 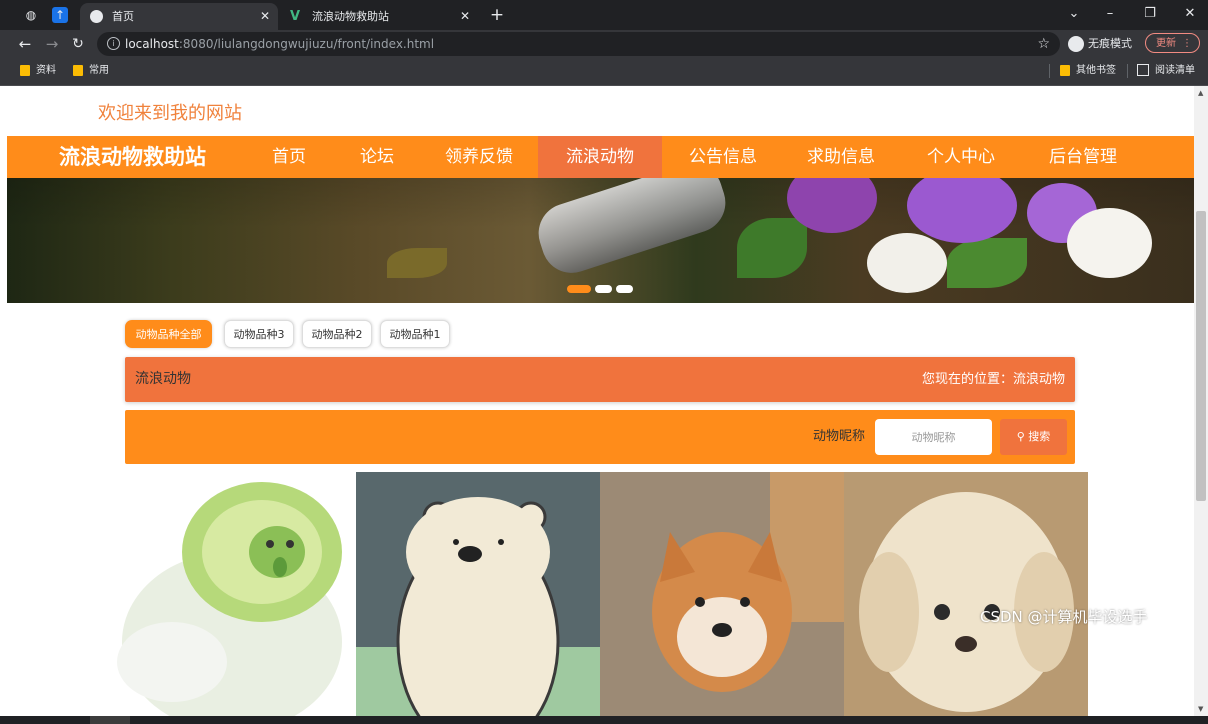 What do you see at coordinates (961, 157) in the screenshot?
I see `nav-profile: 个人中心` at bounding box center [961, 157].